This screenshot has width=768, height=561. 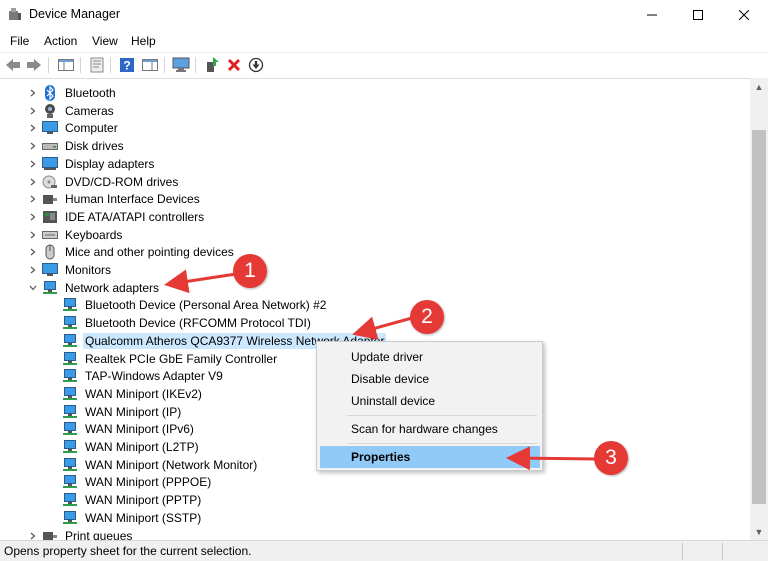 What do you see at coordinates (384, 64) in the screenshot?
I see `toolbar: ?` at bounding box center [384, 64].